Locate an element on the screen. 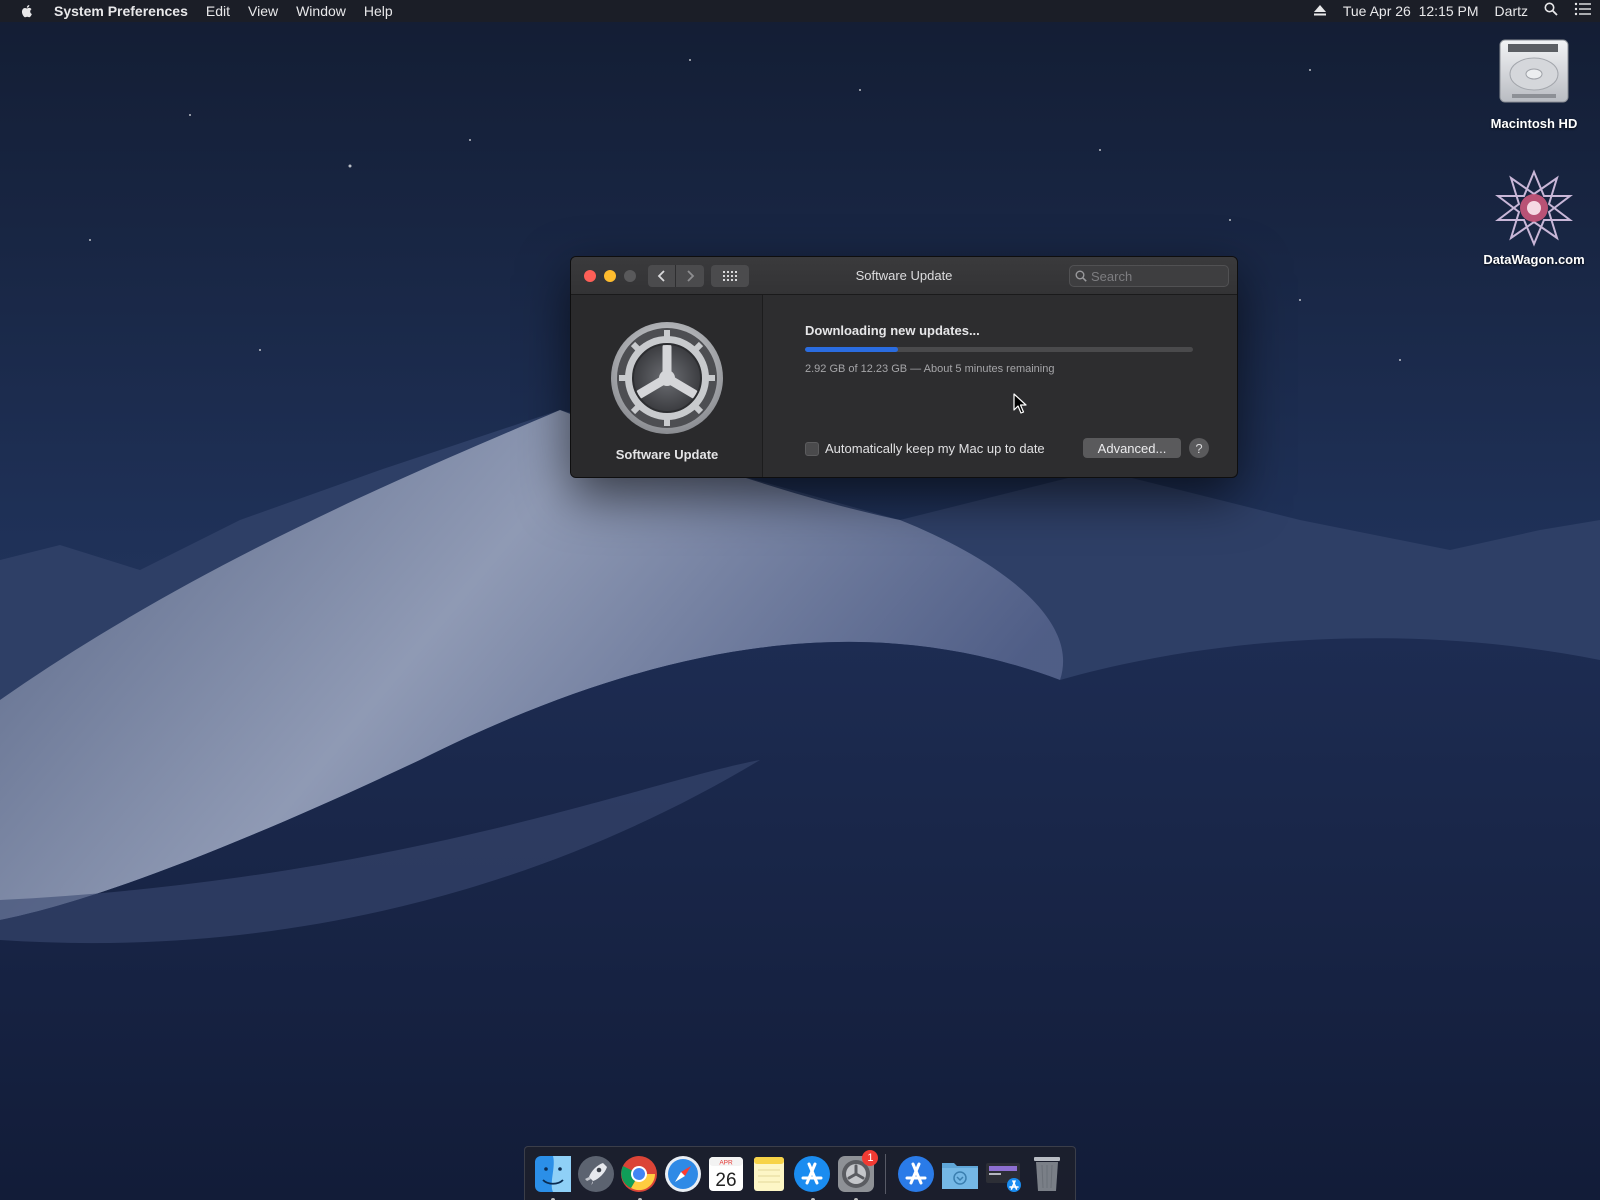 The width and height of the screenshot is (1600, 1200). notification-badge: 1 is located at coordinates (870, 1157).